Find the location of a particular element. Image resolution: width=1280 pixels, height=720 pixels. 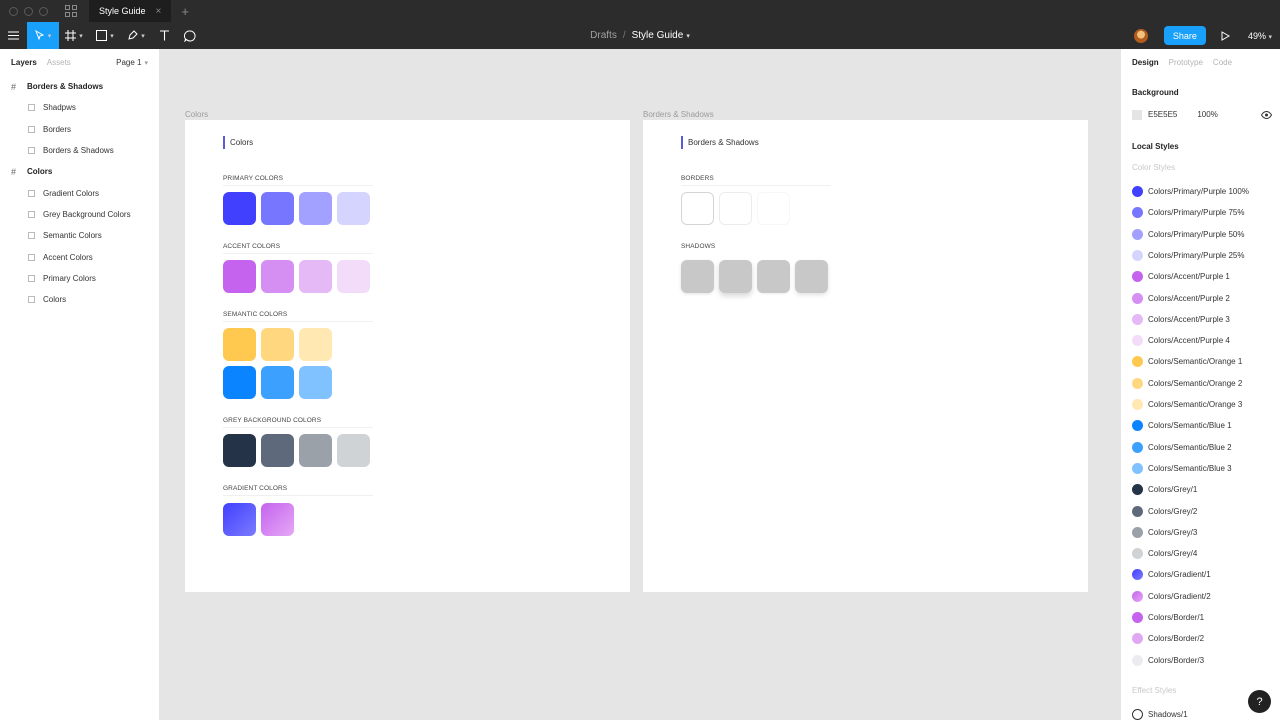

color-style-item: Colors/Primary/Purple 75% is located at coordinates (1188, 212).